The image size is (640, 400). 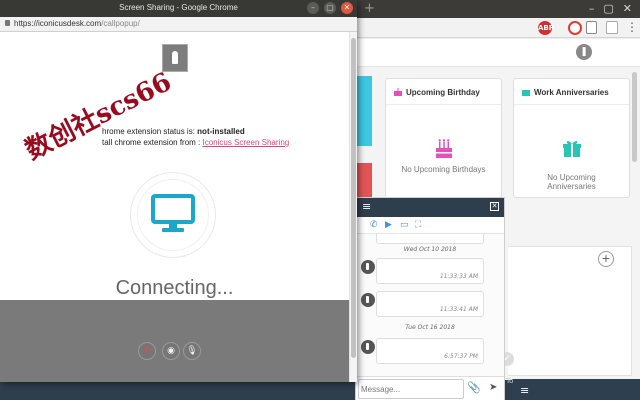 I want to click on app-logo-icon: ❚, so click(x=584, y=52).